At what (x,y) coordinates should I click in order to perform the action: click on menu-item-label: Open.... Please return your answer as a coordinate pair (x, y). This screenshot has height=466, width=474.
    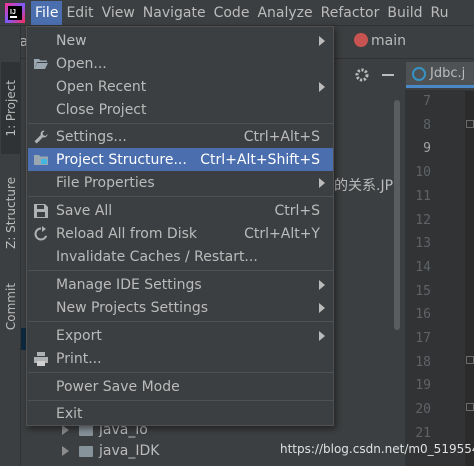
    Looking at the image, I should click on (81, 63).